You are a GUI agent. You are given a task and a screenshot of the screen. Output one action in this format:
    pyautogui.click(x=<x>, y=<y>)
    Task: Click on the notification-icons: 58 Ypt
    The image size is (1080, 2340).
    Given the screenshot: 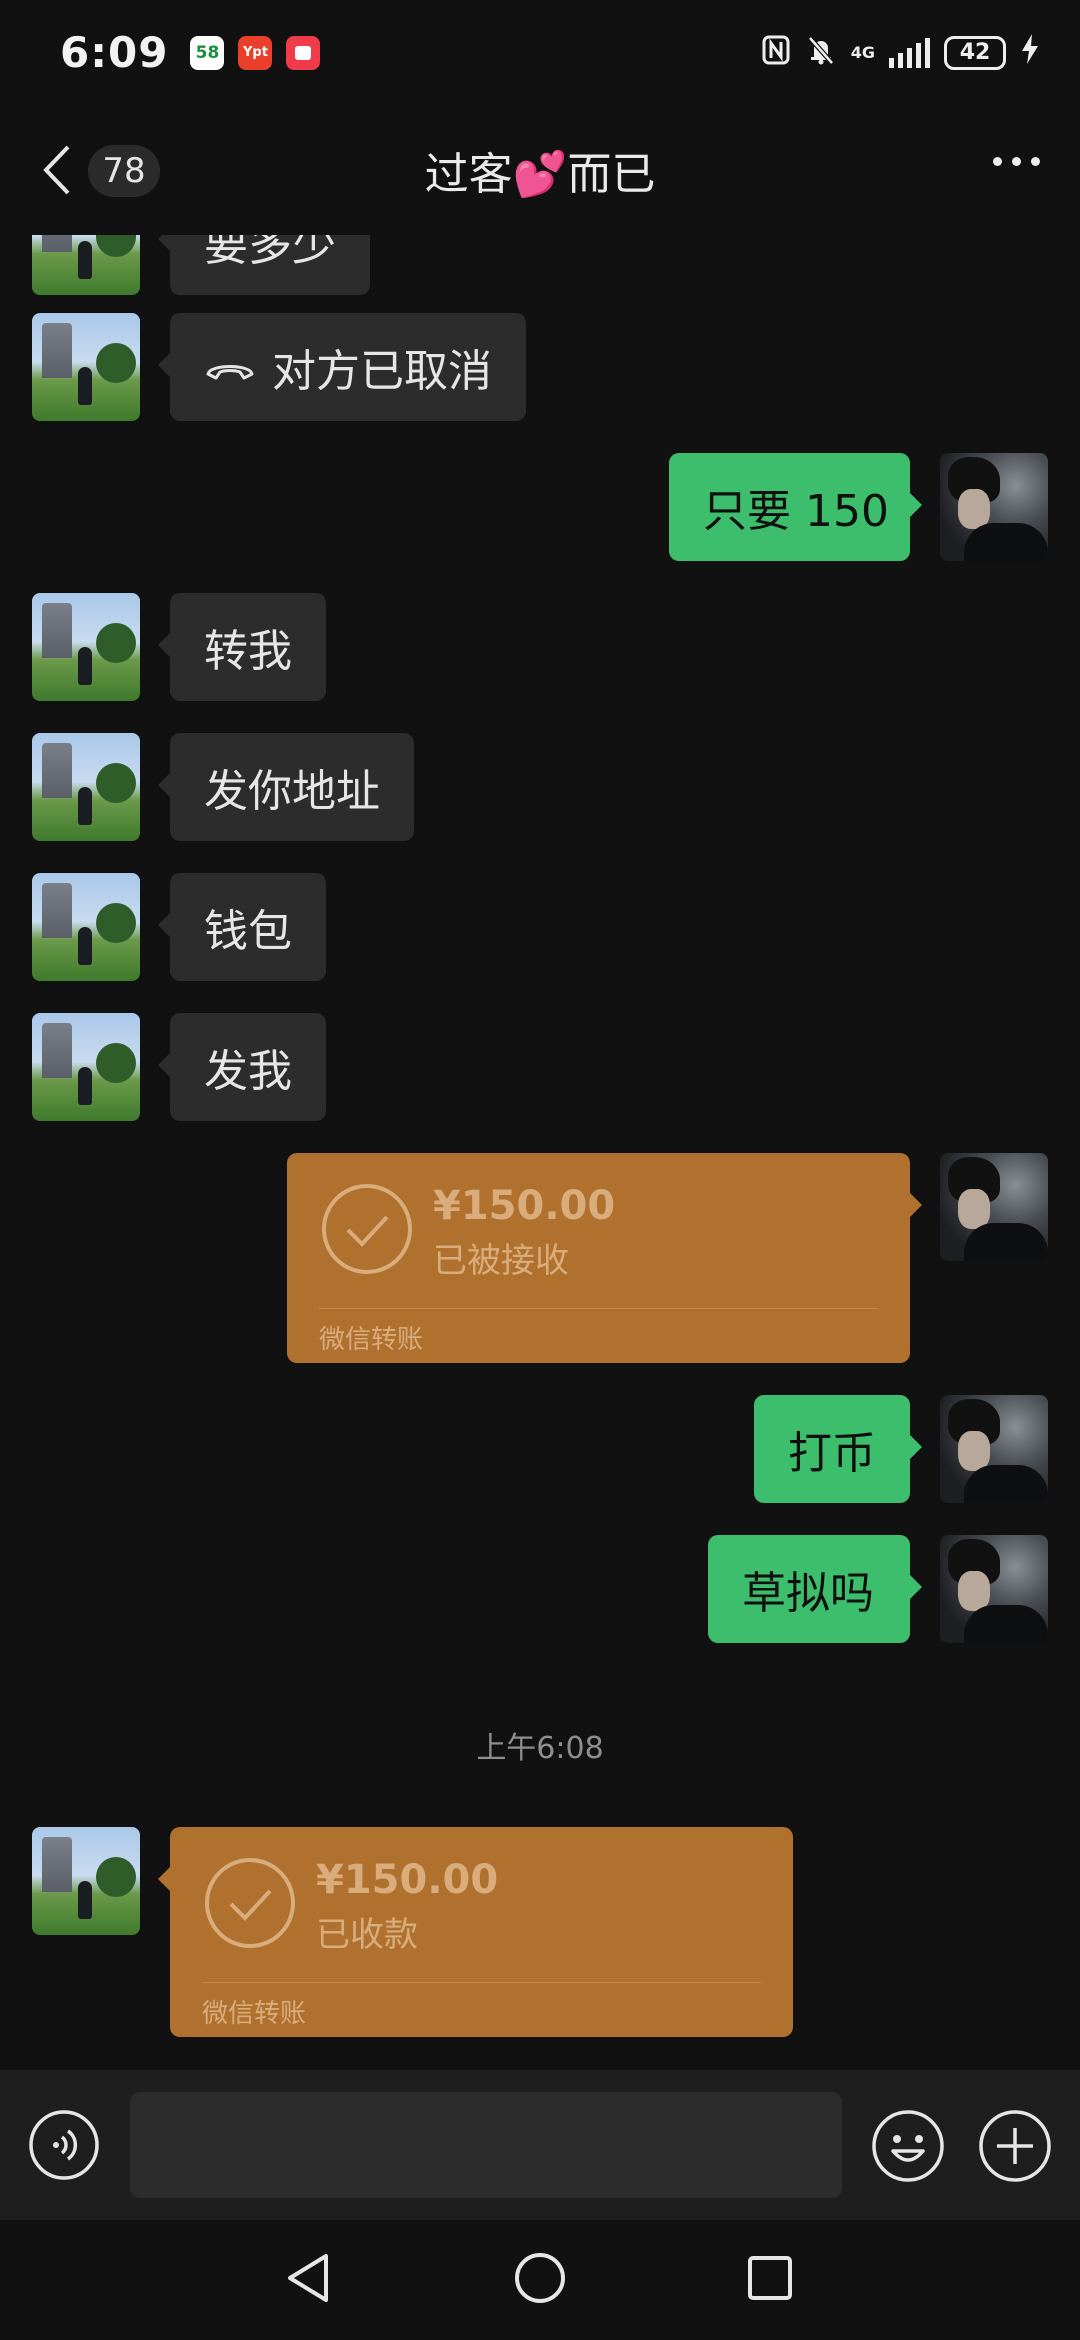 What is the action you would take?
    pyautogui.click(x=255, y=52)
    